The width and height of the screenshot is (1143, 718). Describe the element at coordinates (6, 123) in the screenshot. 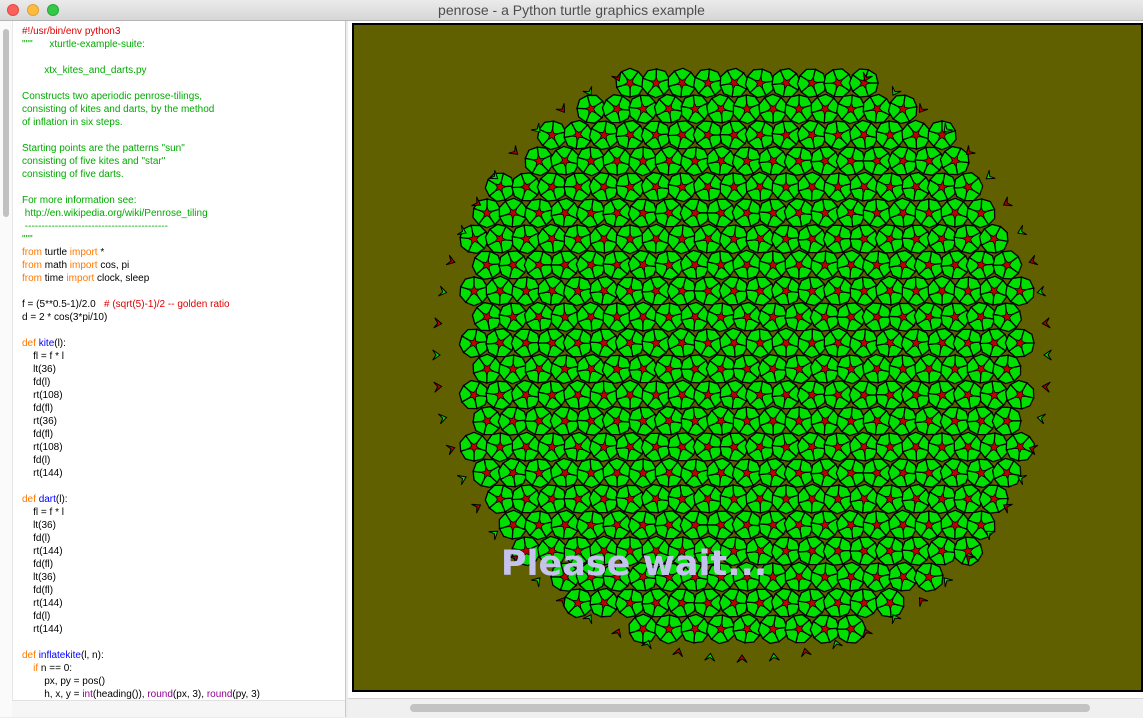

I see `editor-scroll-thumb` at that location.